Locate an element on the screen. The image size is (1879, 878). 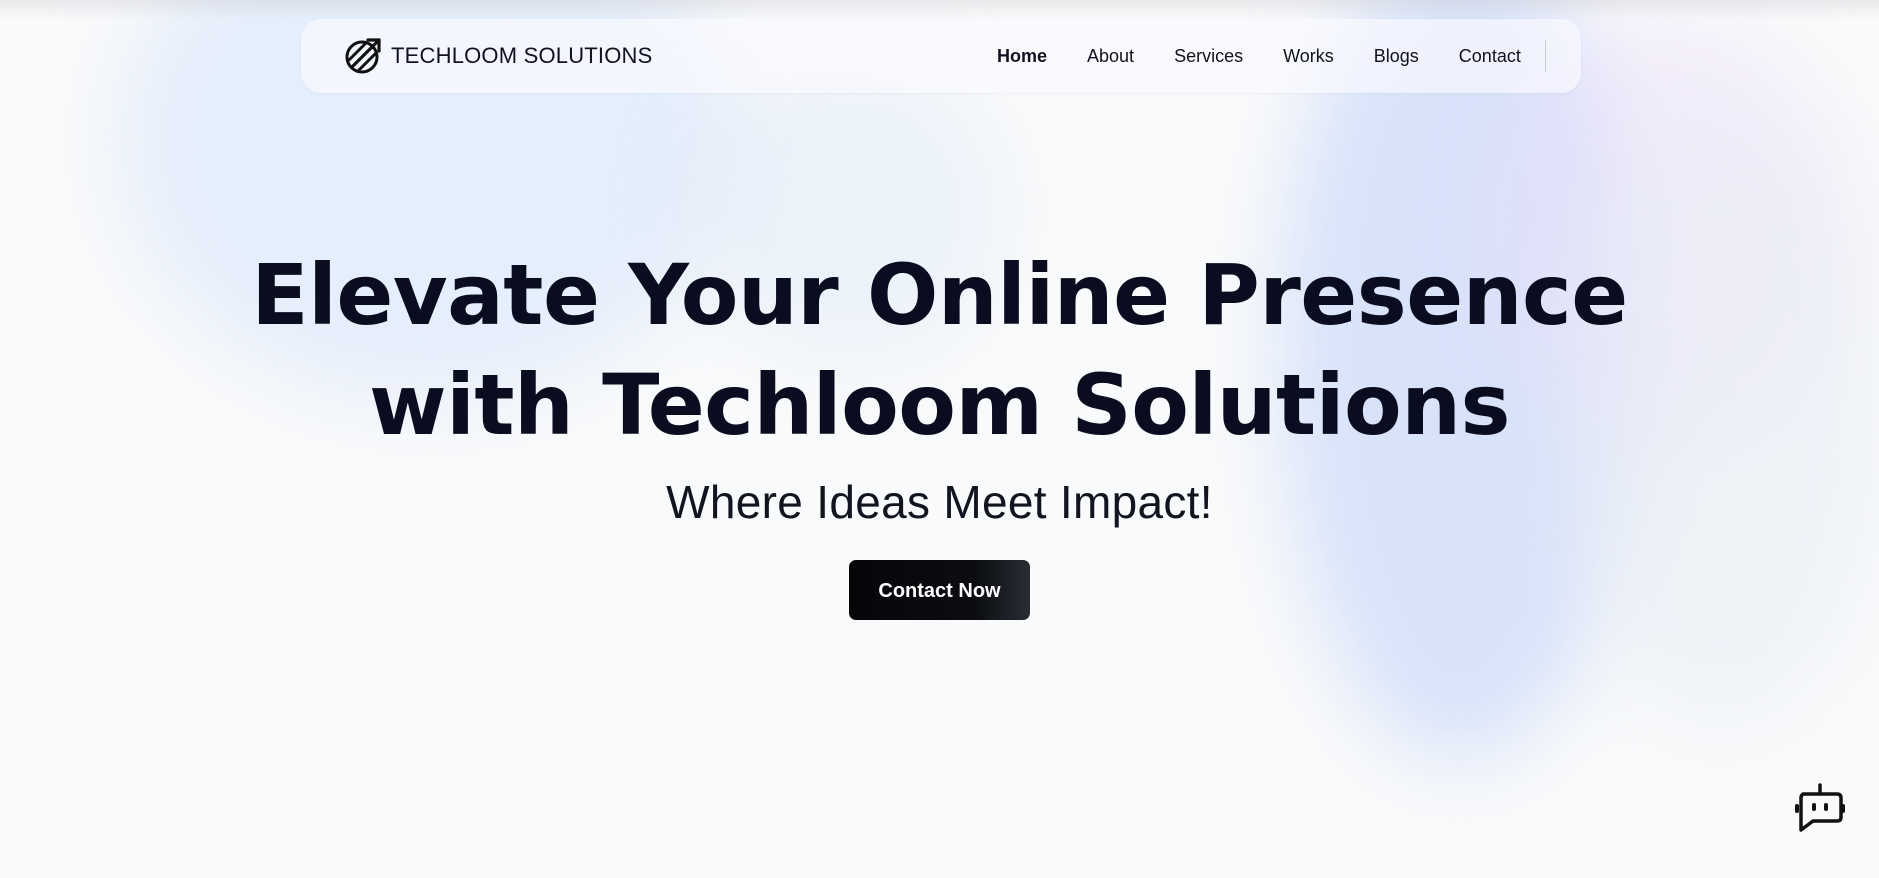
logo-icon is located at coordinates (363, 55).